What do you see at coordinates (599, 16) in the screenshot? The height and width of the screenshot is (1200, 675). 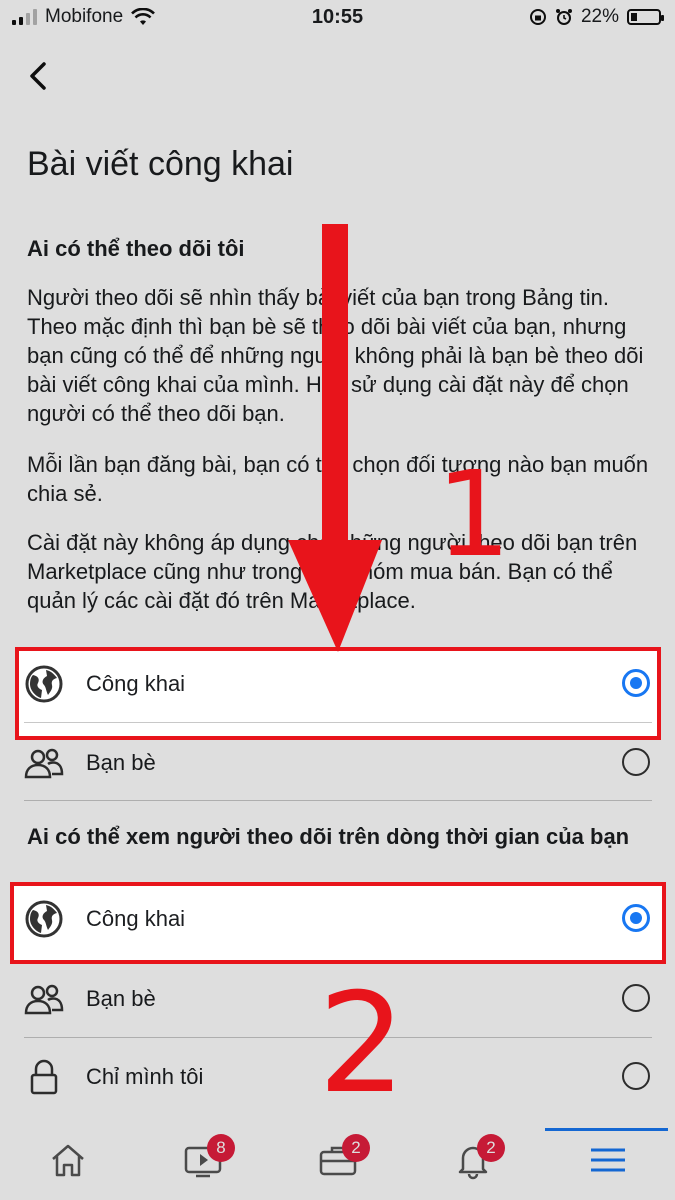 I see `battery-percent: 22%` at bounding box center [599, 16].